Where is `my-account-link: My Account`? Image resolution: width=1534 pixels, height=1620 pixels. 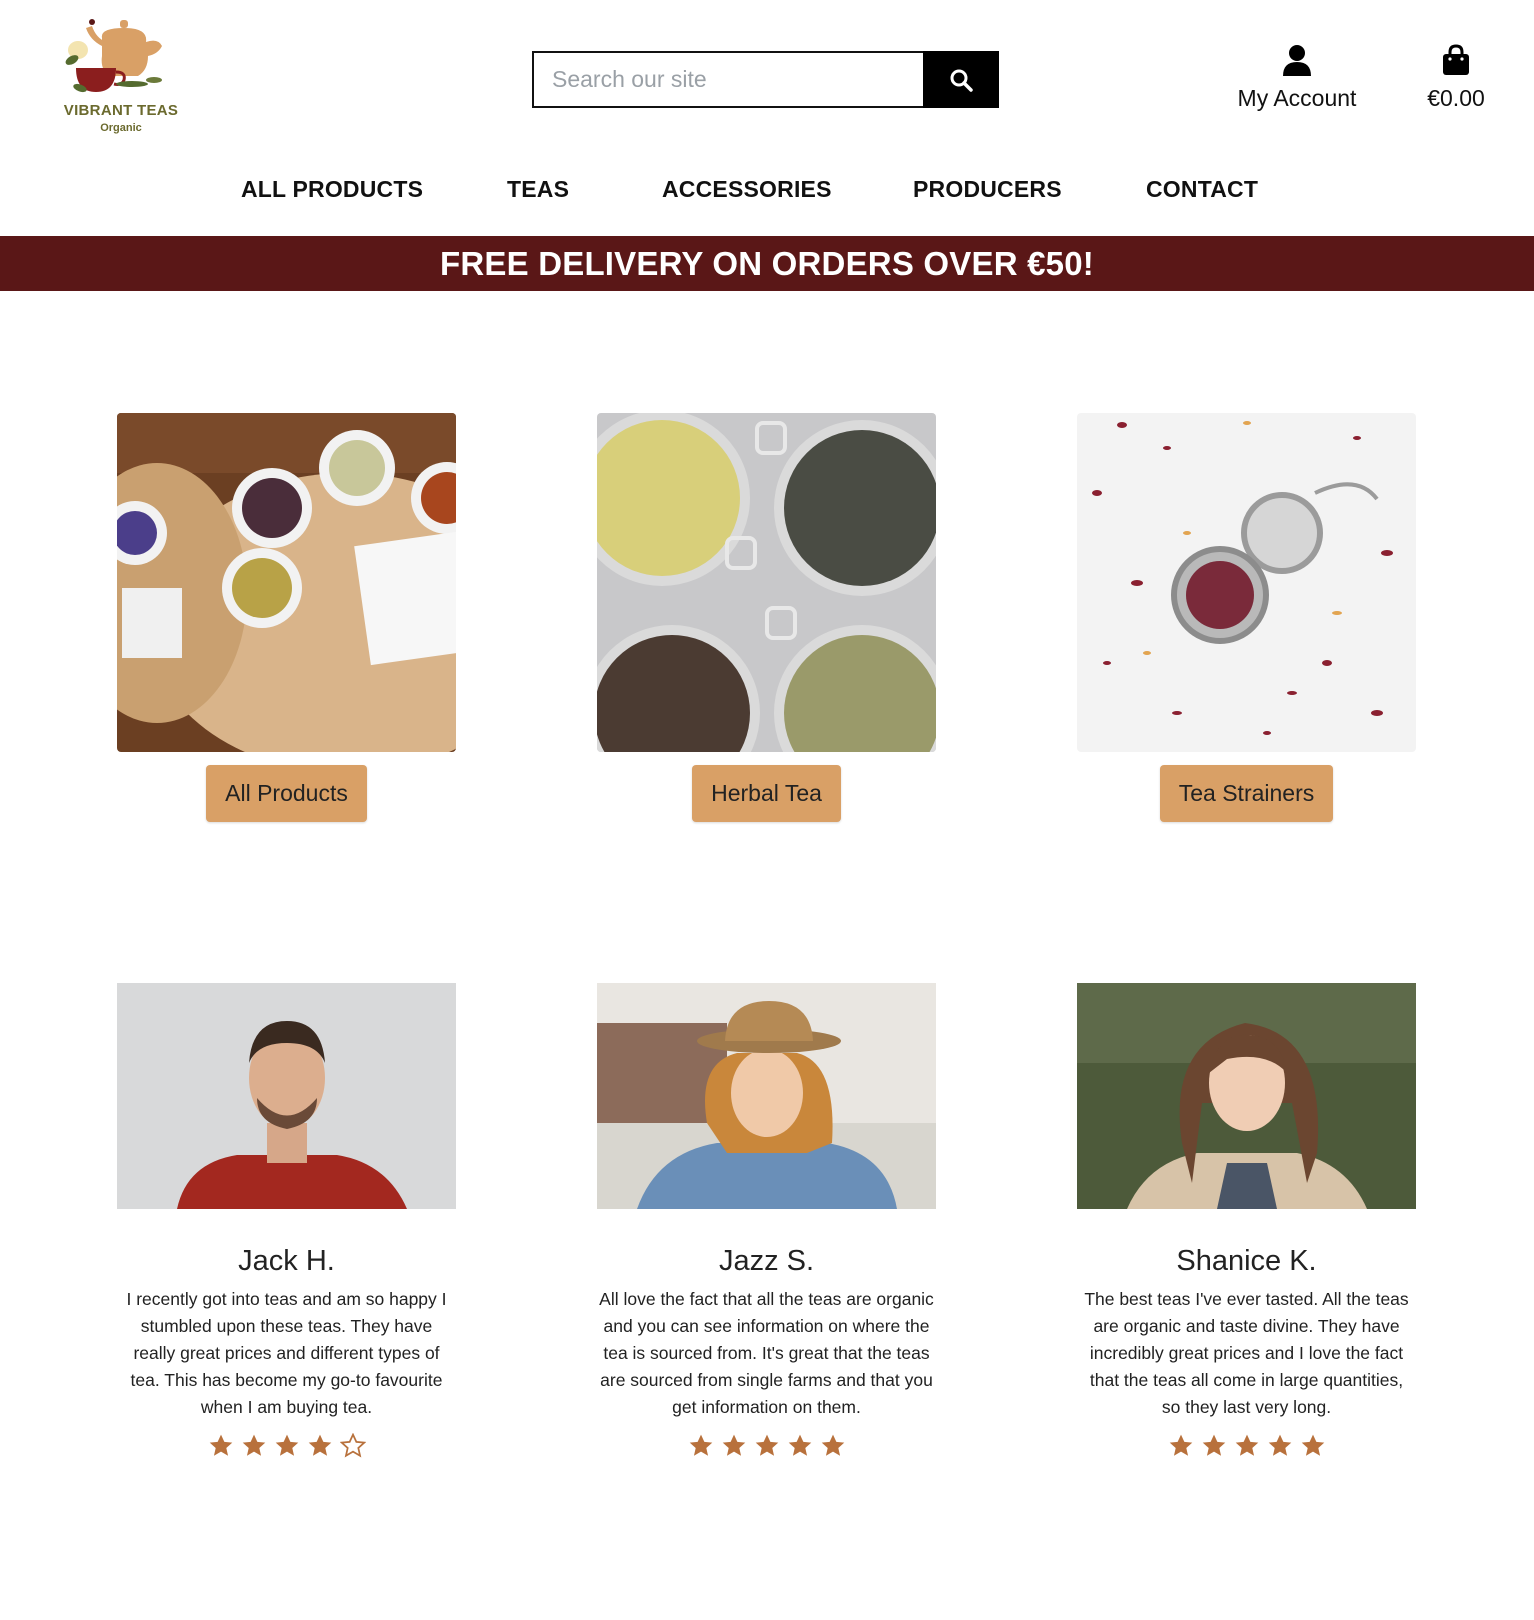
my-account-link: My Account is located at coordinates (1297, 78).